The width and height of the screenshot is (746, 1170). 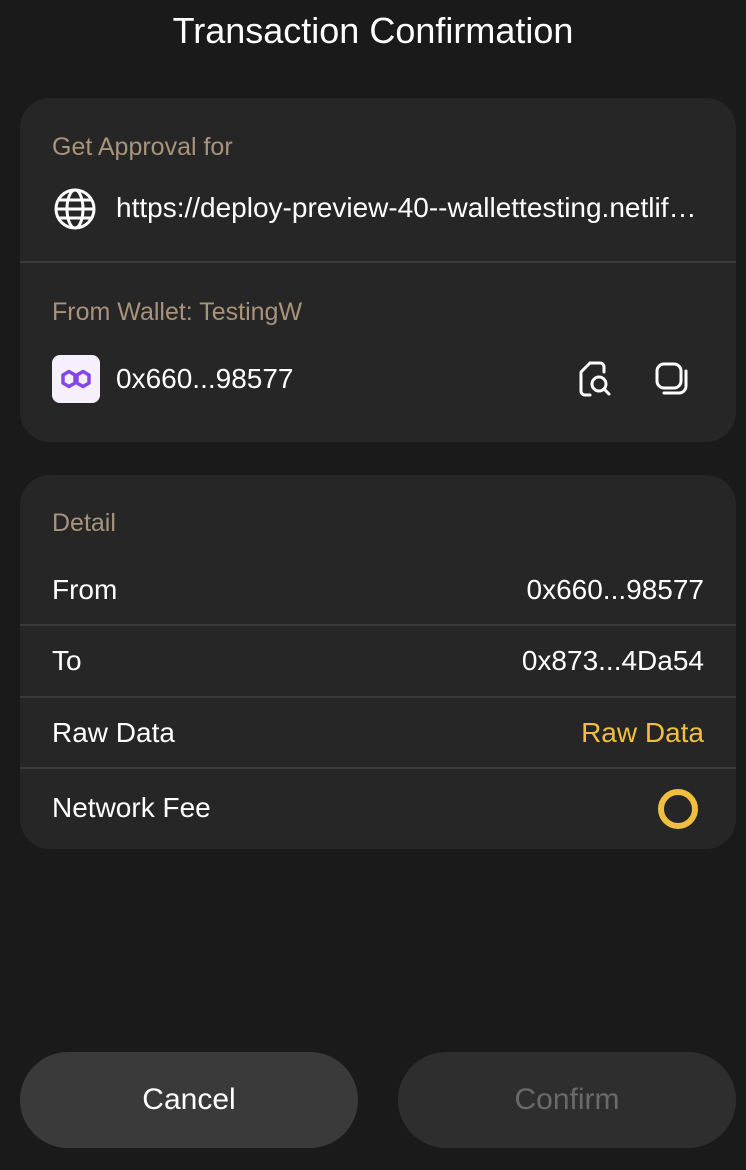 I want to click on to-label: To, so click(x=67, y=660).